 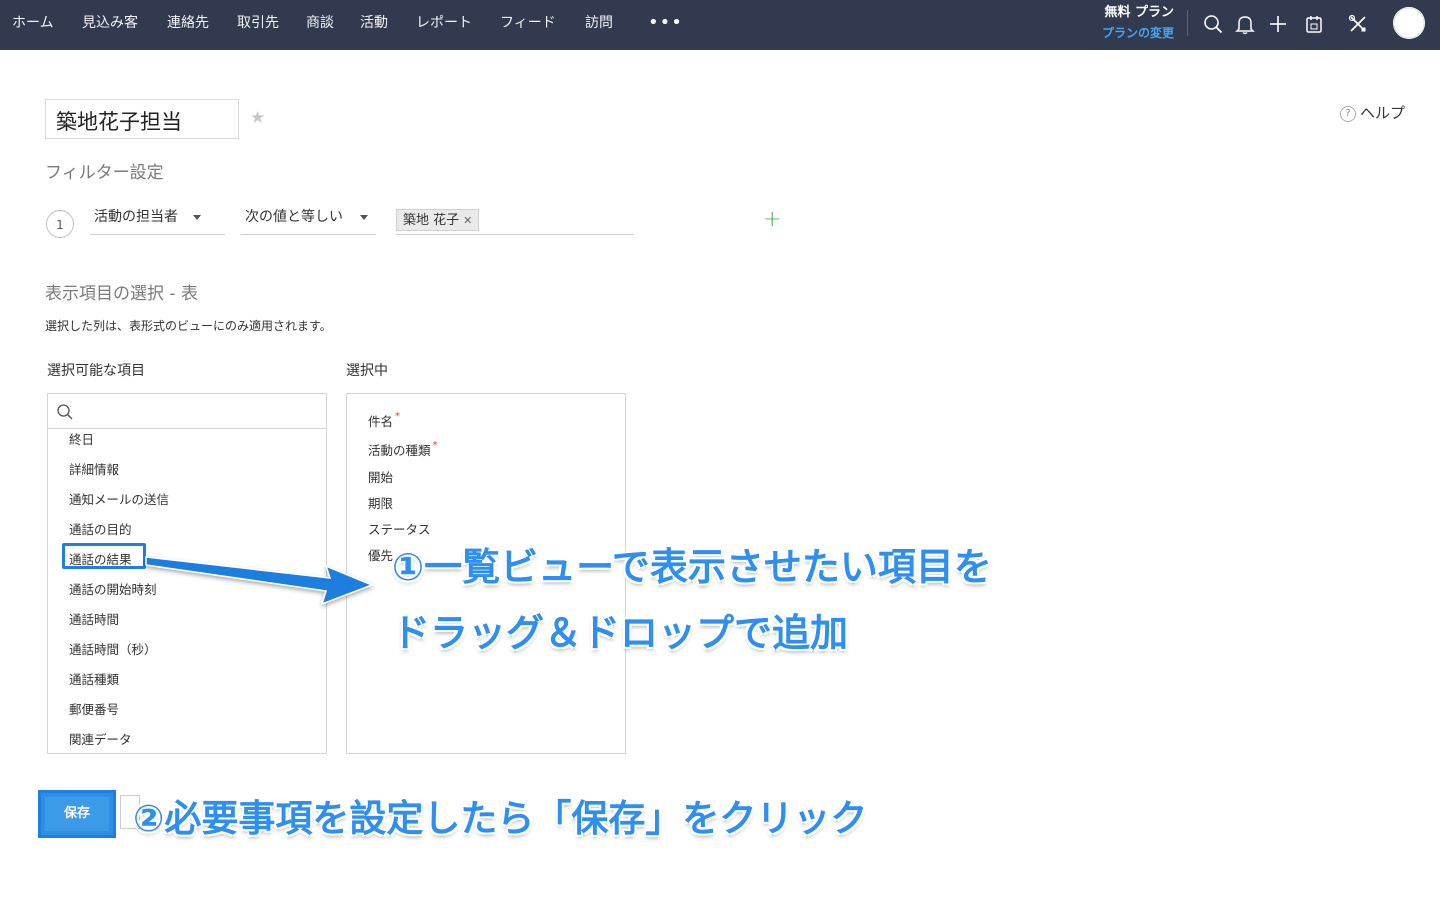 What do you see at coordinates (1358, 24) in the screenshot?
I see `tools-icon` at bounding box center [1358, 24].